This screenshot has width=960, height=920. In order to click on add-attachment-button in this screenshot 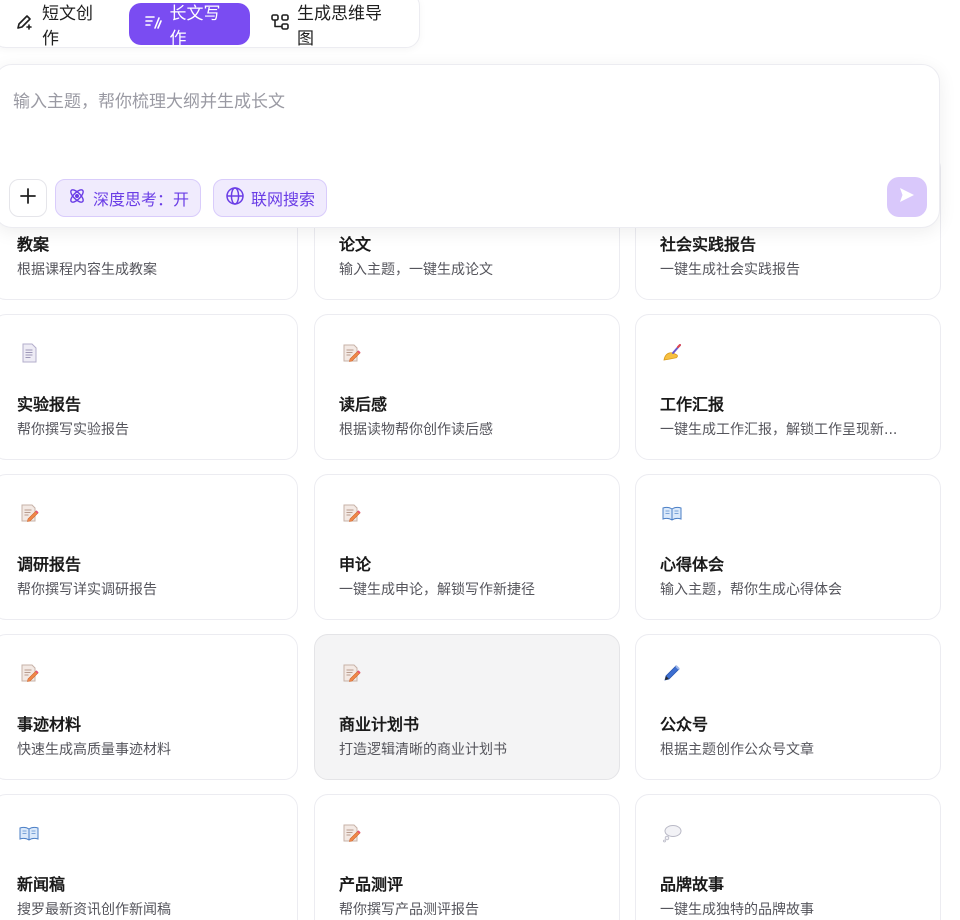, I will do `click(28, 198)`.